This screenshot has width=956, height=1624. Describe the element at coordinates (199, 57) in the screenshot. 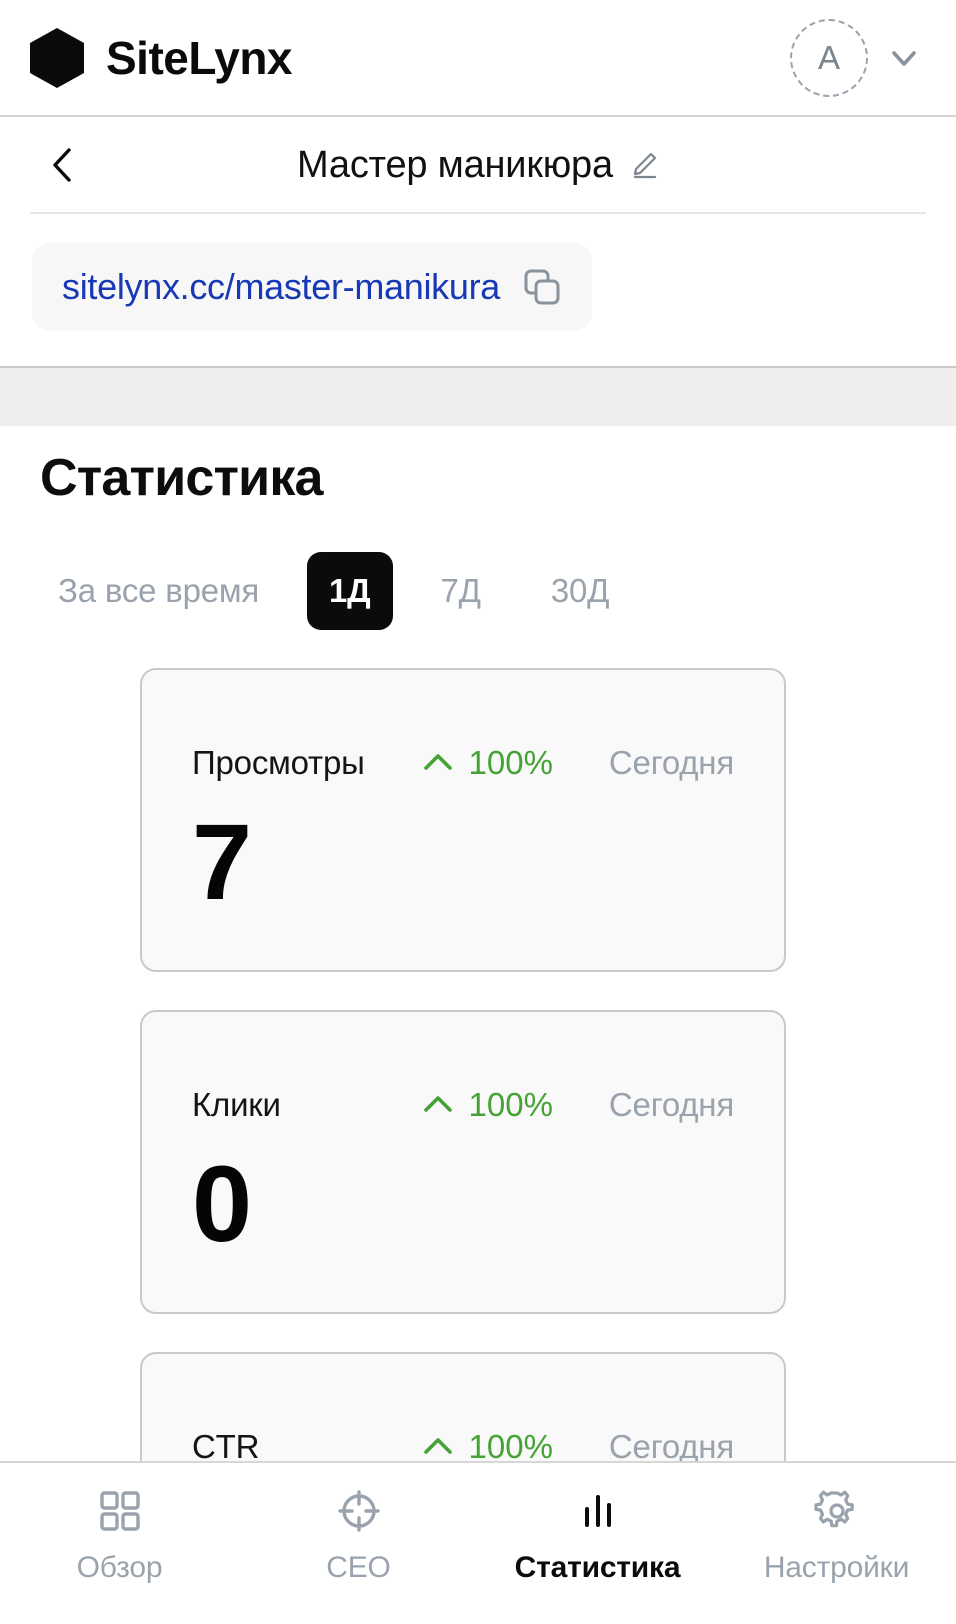

I see `brand-name: SiteLynx` at that location.